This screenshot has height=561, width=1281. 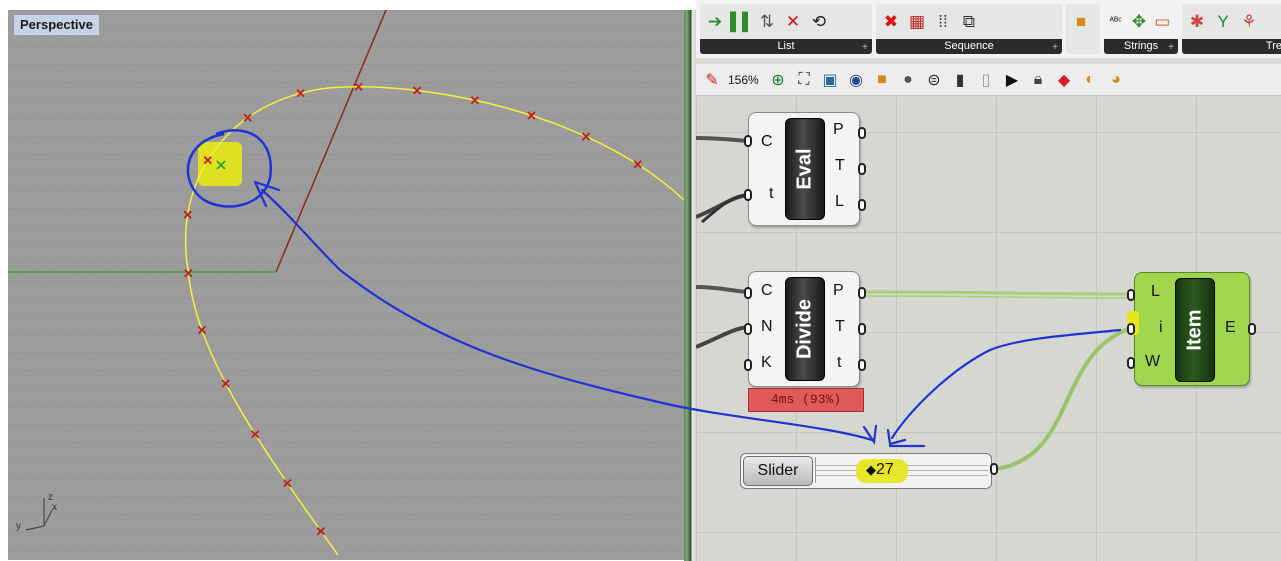 I want to click on component-core: Divide, so click(x=805, y=329).